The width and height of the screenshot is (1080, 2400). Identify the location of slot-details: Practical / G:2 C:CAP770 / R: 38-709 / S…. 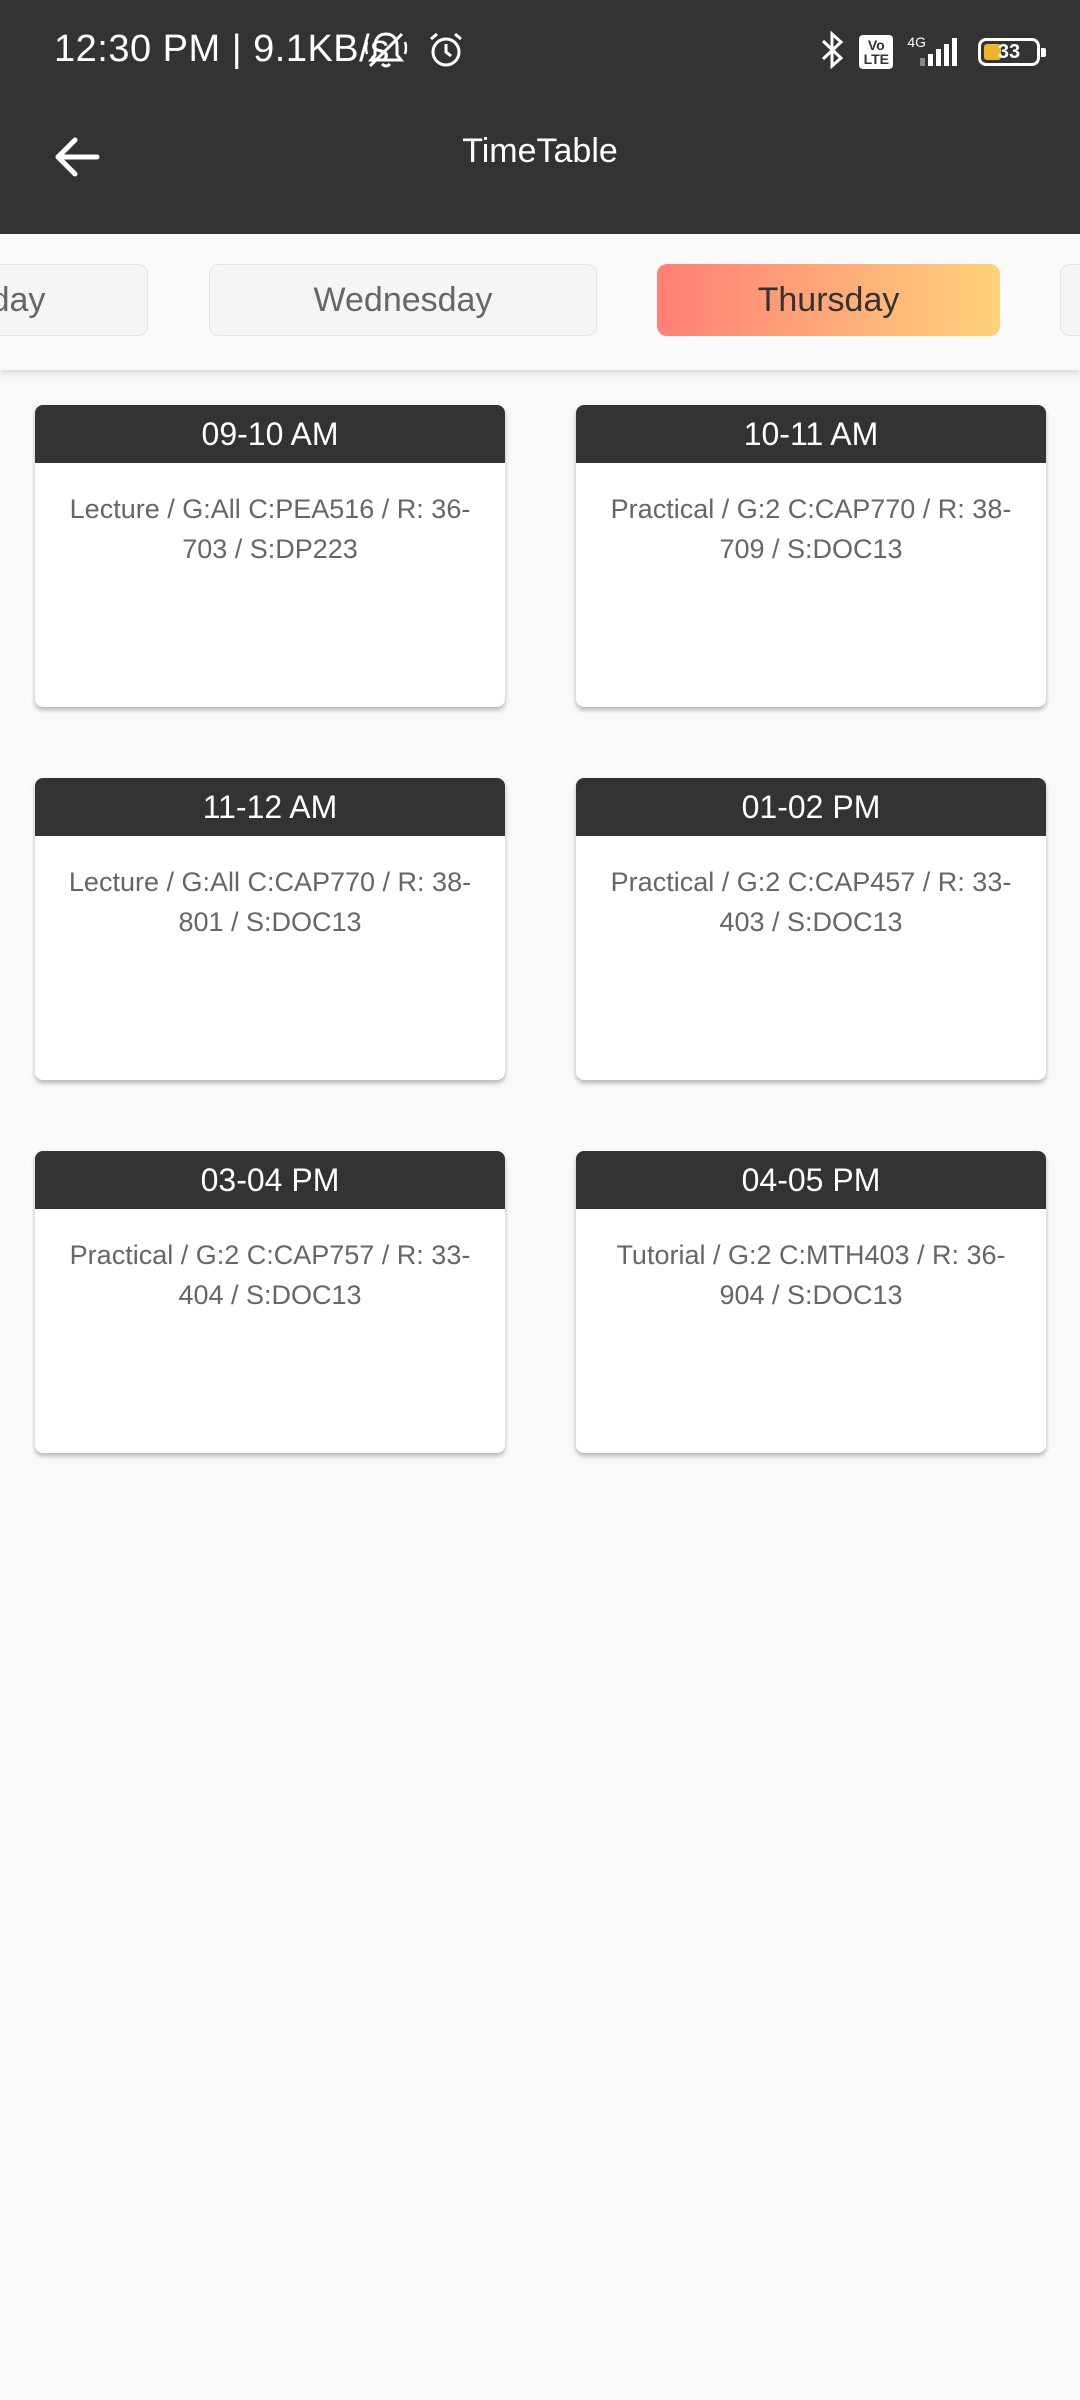
(811, 529).